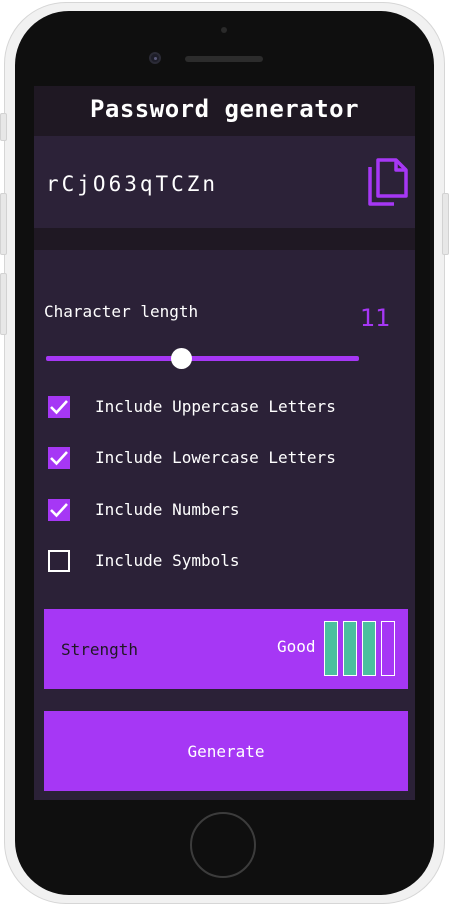 The image size is (449, 908). I want to click on option-uppercase: Include Uppercase Letters, so click(218, 408).